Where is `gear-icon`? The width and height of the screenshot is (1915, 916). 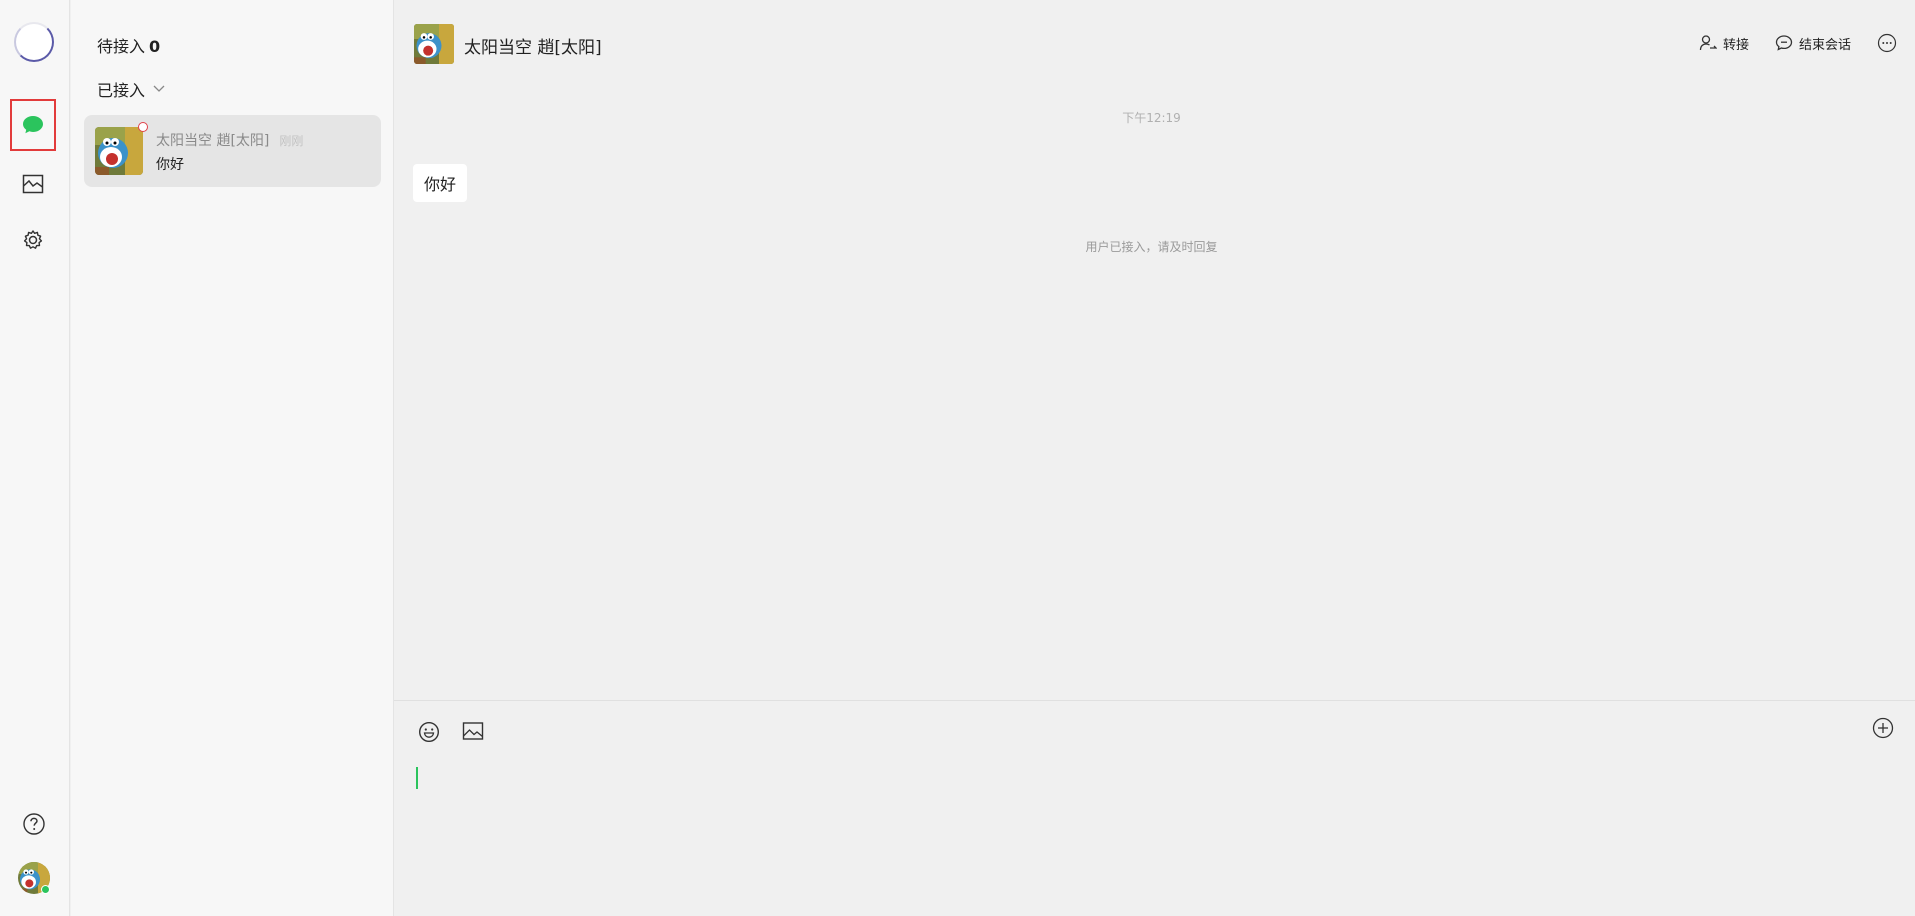 gear-icon is located at coordinates (33, 239).